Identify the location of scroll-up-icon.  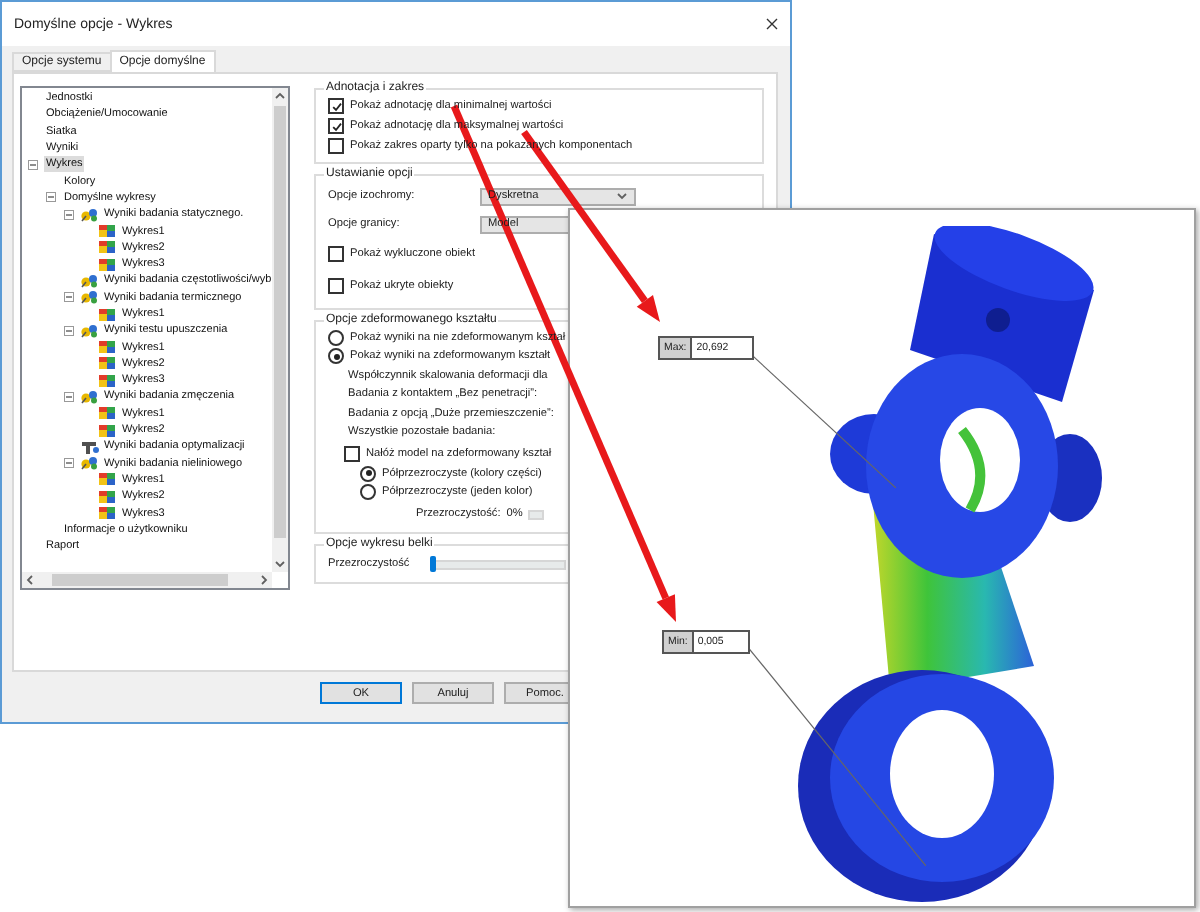
(280, 96).